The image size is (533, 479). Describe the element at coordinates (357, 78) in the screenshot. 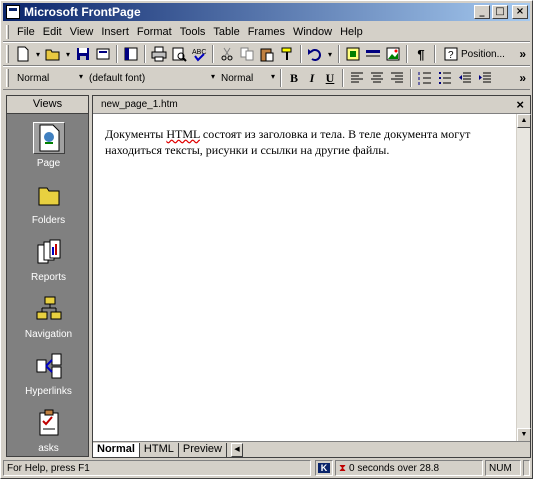

I see `align-left-icon` at that location.